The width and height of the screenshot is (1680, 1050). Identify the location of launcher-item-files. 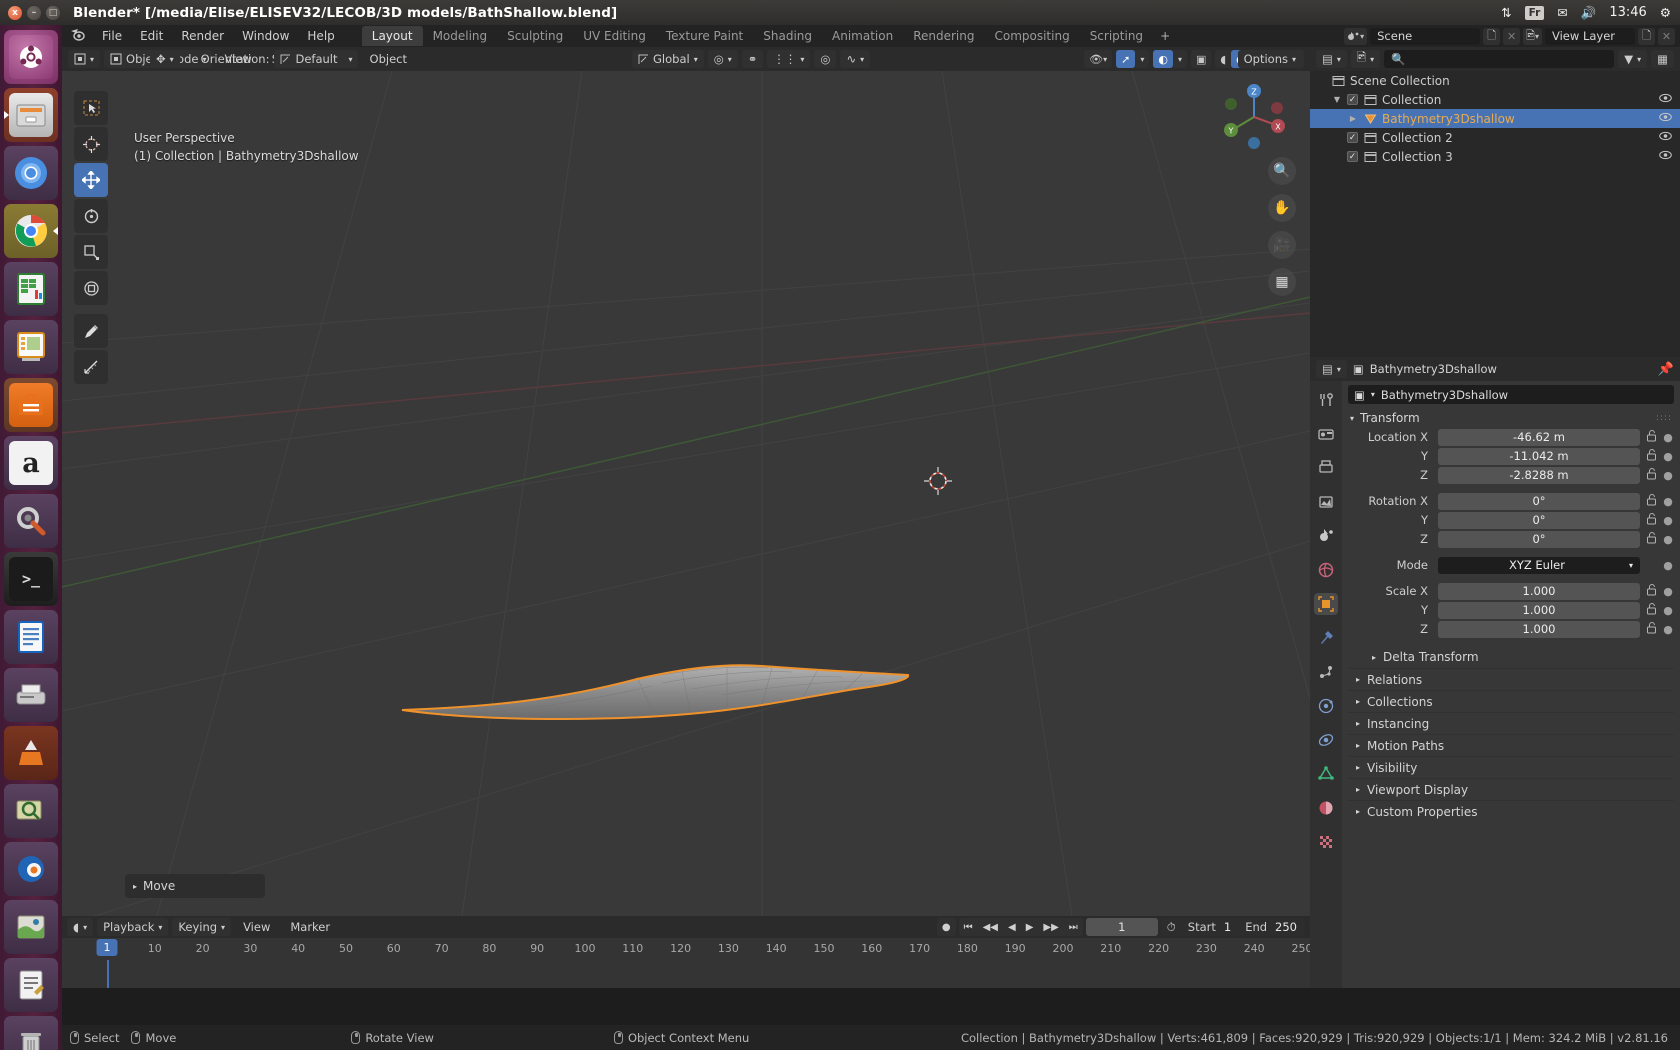
(31, 115).